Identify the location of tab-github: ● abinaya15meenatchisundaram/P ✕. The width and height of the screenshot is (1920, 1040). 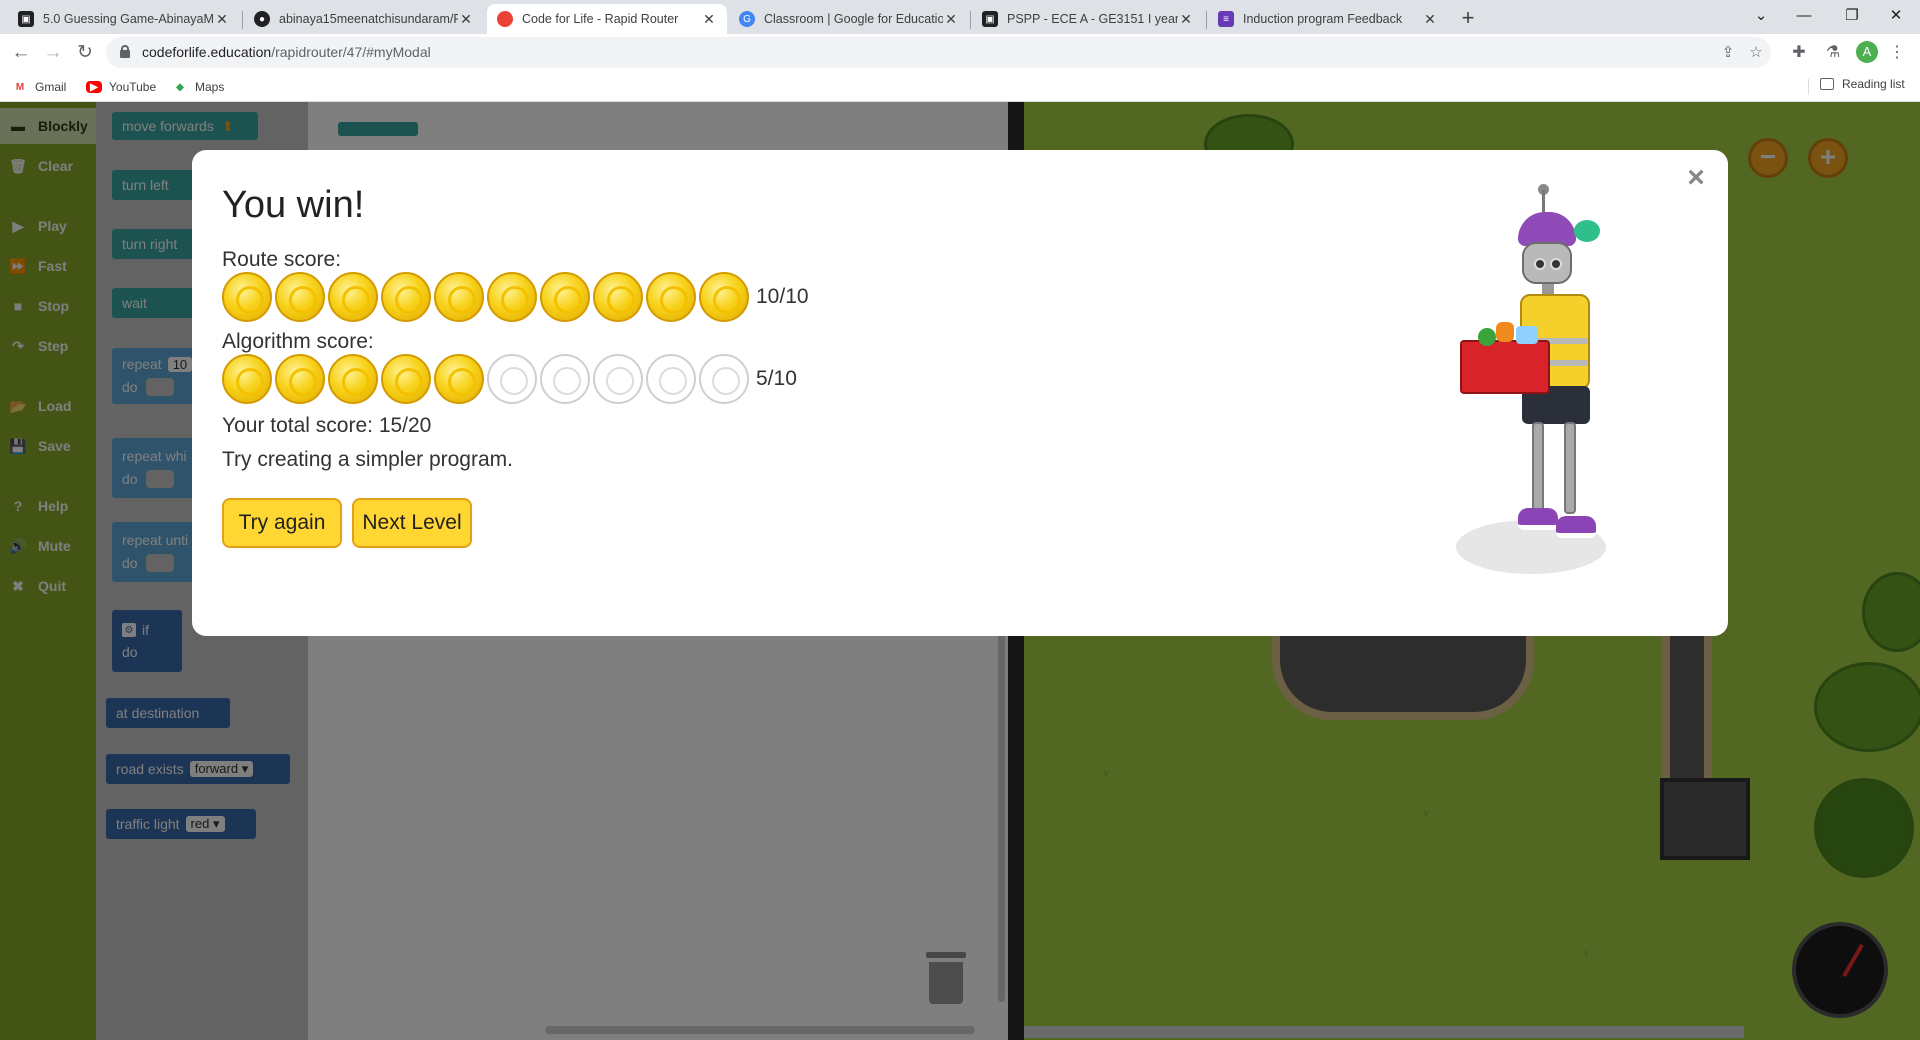
(364, 19).